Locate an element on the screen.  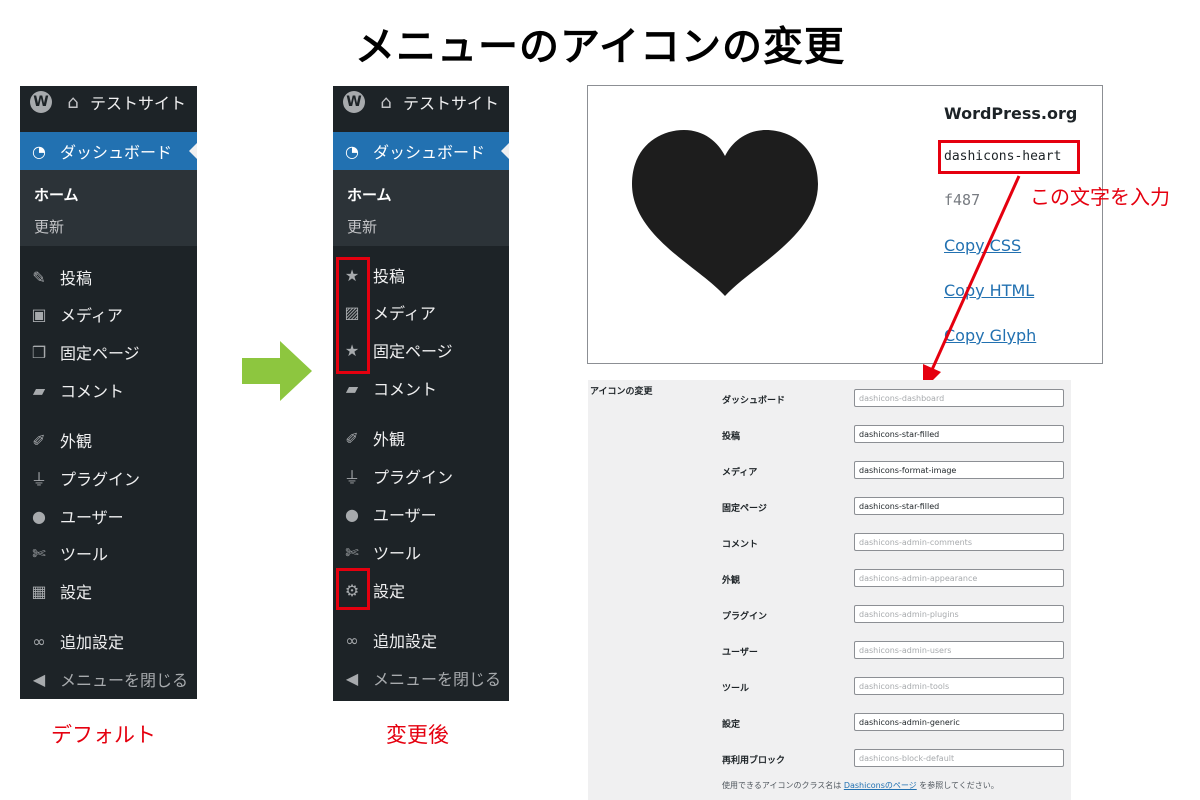
dashicons-page-link: Dashiconsのページ is located at coordinates (880, 785).